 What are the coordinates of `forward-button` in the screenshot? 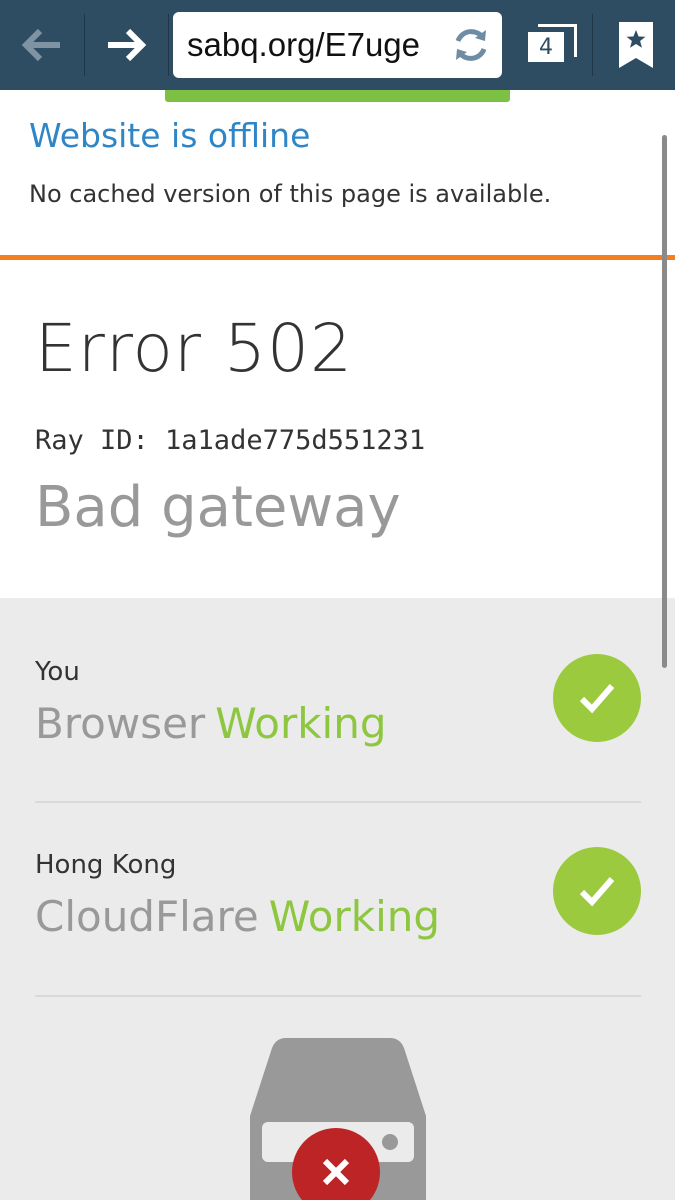 It's located at (126, 45).